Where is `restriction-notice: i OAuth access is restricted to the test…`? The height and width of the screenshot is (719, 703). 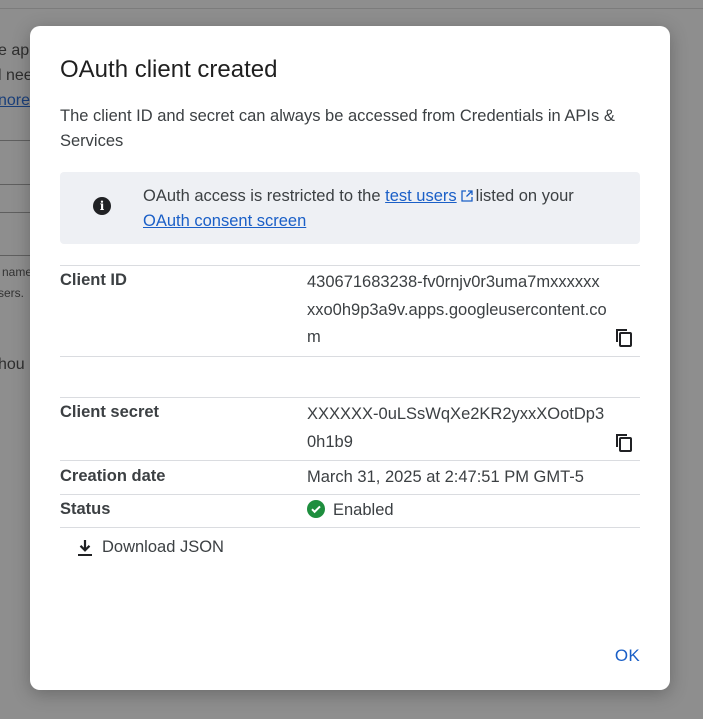
restriction-notice: i OAuth access is restricted to the test… is located at coordinates (350, 208).